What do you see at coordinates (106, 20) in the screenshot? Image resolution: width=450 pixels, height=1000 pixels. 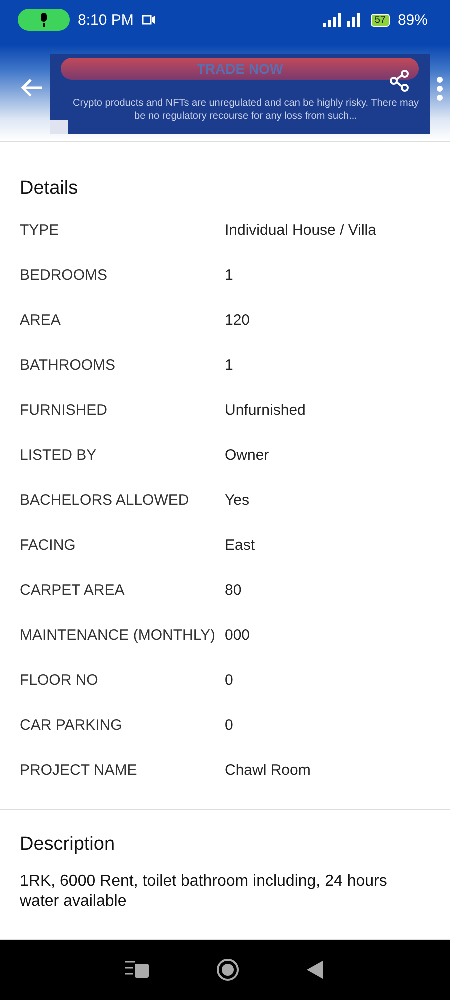 I see `status-time: 8:10 PM` at bounding box center [106, 20].